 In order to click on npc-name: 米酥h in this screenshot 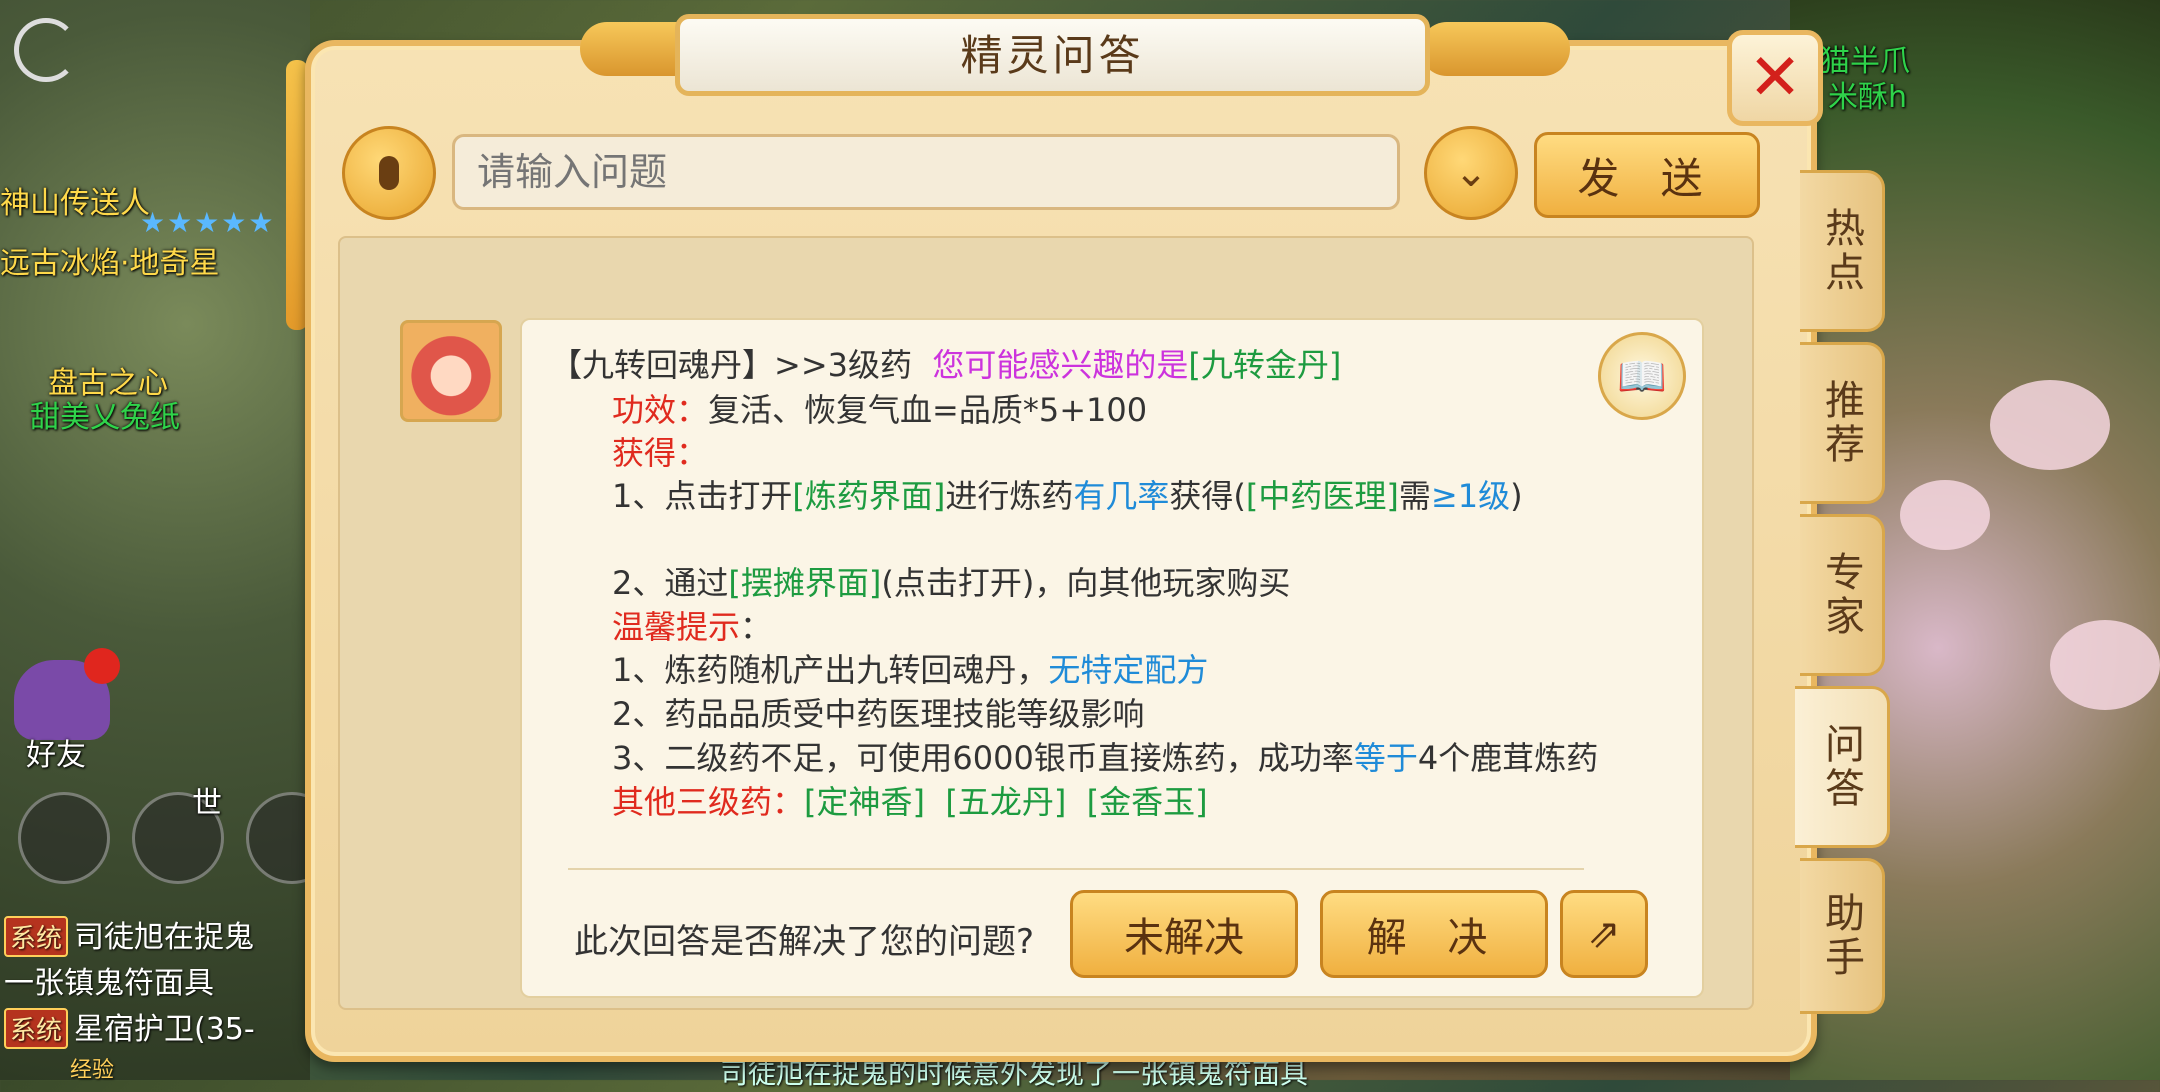, I will do `click(1867, 94)`.